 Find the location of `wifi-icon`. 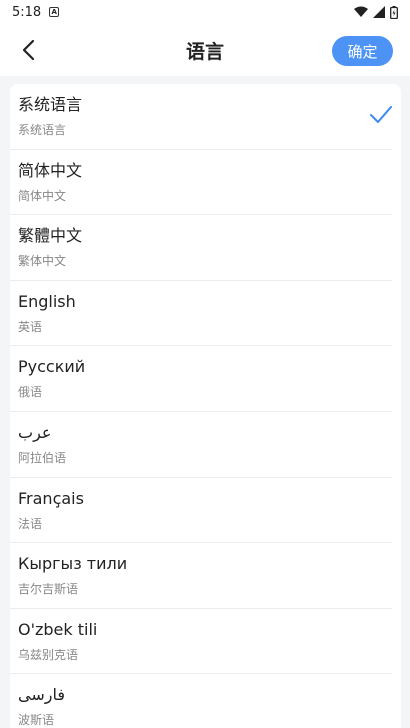

wifi-icon is located at coordinates (361, 11).